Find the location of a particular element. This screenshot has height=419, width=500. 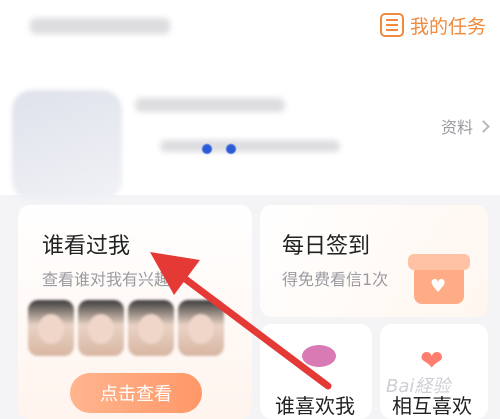

task-list-icon is located at coordinates (391, 25).